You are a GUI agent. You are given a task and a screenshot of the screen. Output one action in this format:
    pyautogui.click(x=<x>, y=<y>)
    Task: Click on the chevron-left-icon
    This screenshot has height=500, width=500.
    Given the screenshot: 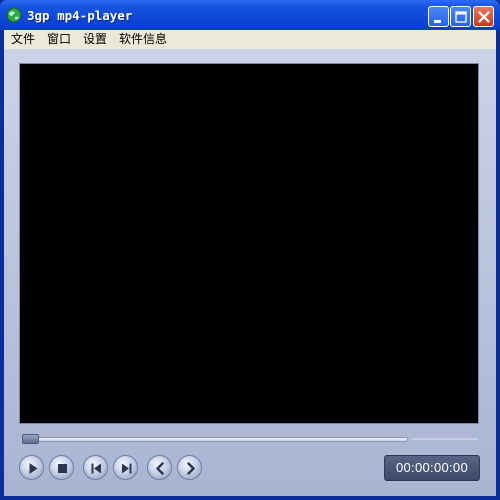 What is the action you would take?
    pyautogui.click(x=160, y=468)
    